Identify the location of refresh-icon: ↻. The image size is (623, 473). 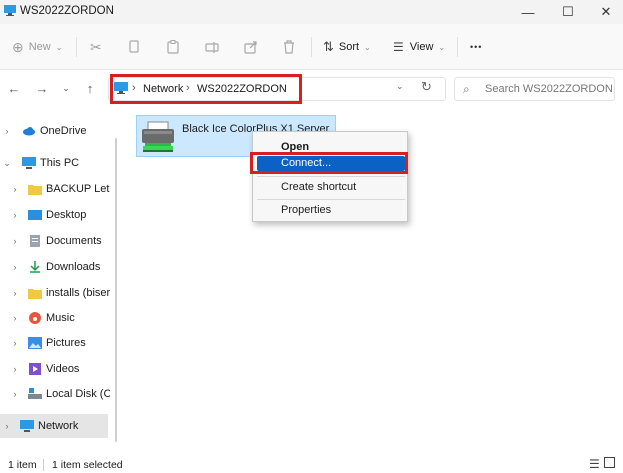
(426, 86).